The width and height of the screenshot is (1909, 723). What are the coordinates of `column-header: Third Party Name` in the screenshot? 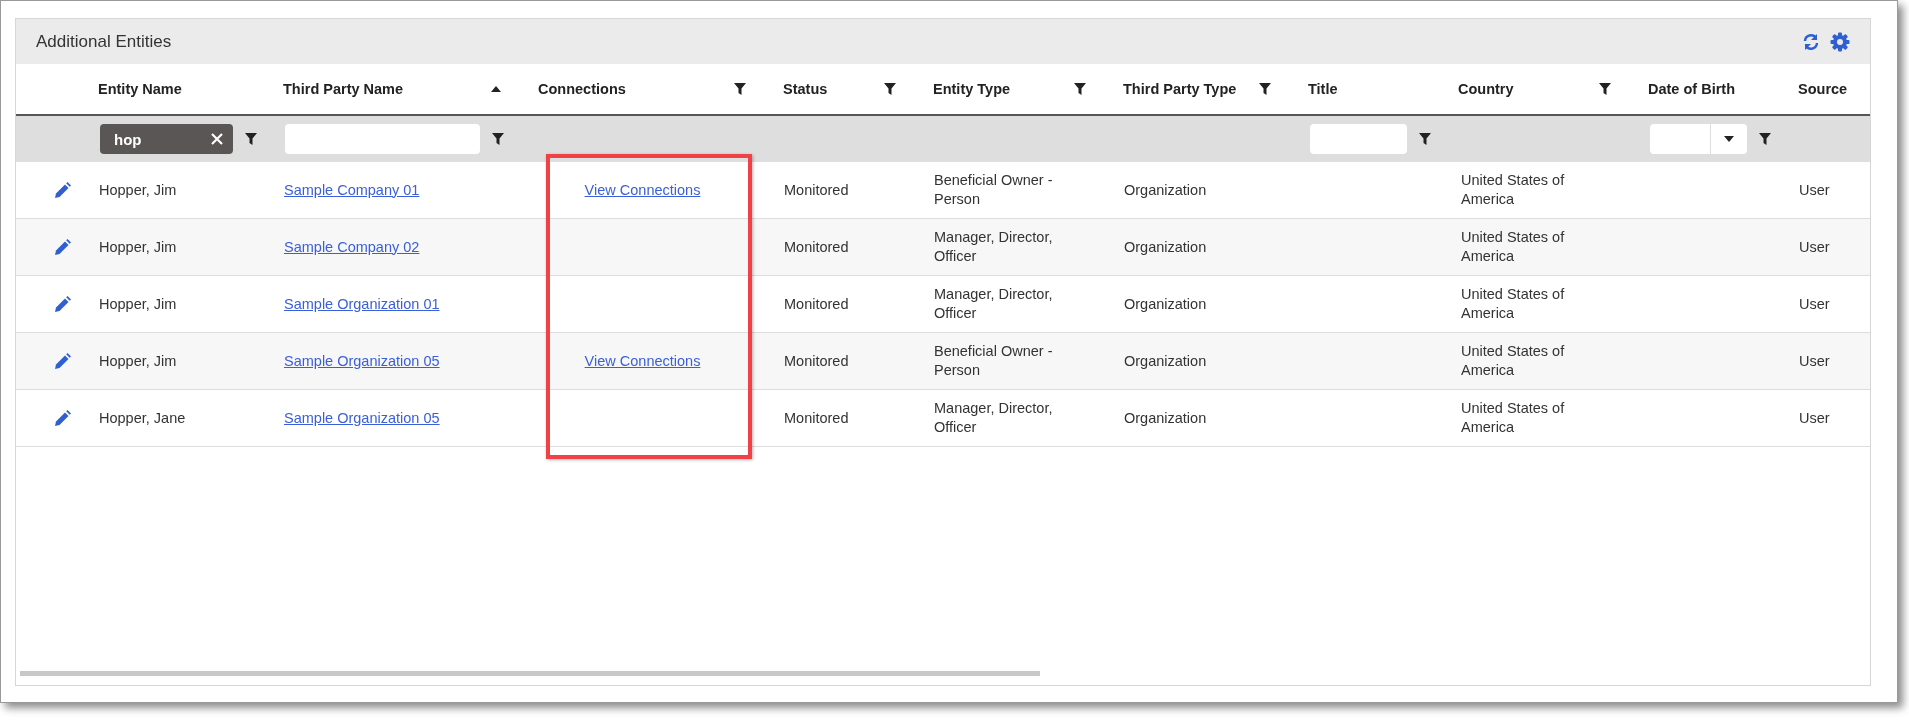 It's located at (343, 89).